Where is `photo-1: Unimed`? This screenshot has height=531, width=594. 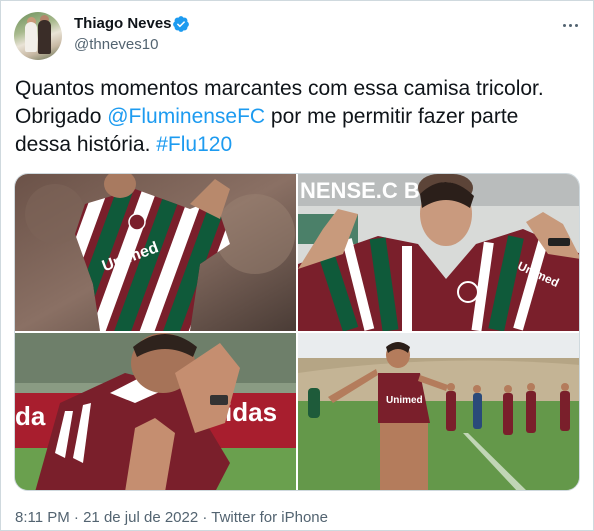
photo-1: Unimed is located at coordinates (155, 252).